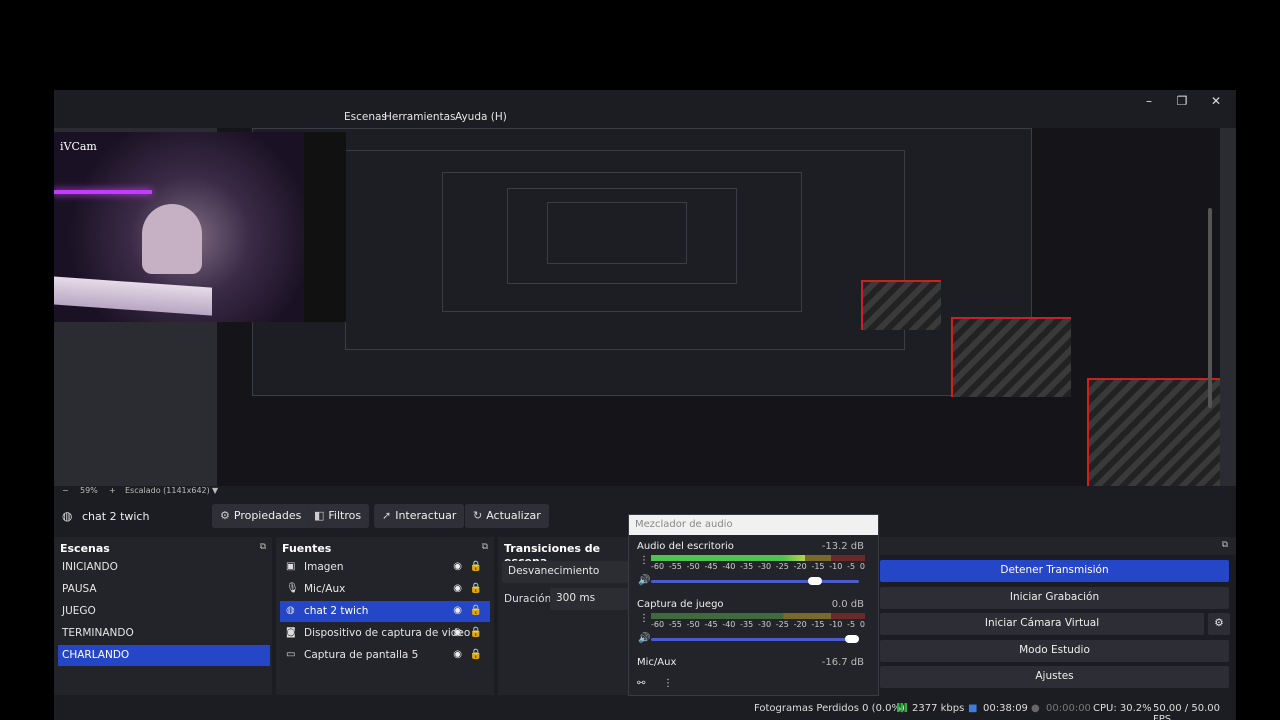 The image size is (1280, 720). I want to click on refresh-button: ↻ Actualizar, so click(507, 516).